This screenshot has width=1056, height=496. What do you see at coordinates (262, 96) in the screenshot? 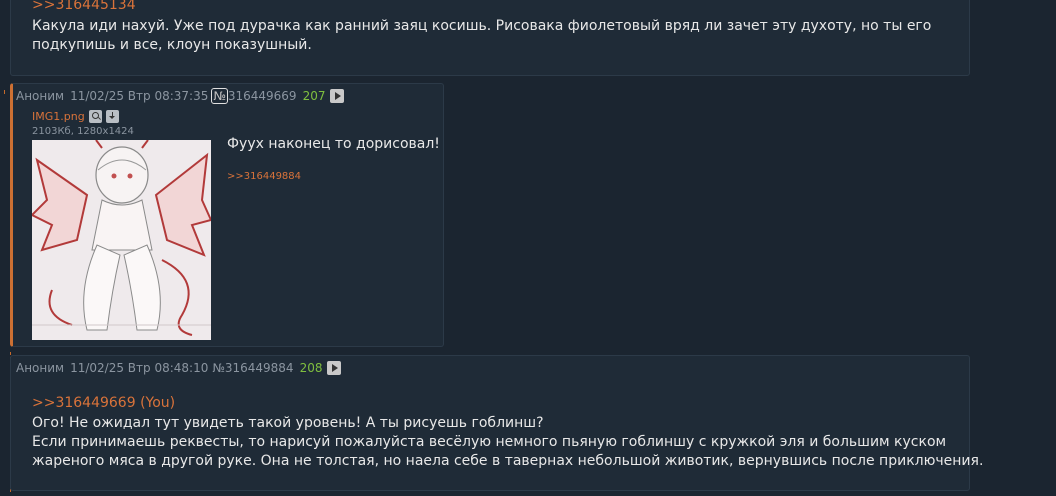
I see `post-number: 316449669` at bounding box center [262, 96].